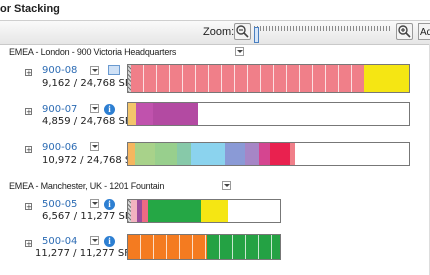  What do you see at coordinates (256, 35) in the screenshot?
I see `zoom-slider-thumb` at bounding box center [256, 35].